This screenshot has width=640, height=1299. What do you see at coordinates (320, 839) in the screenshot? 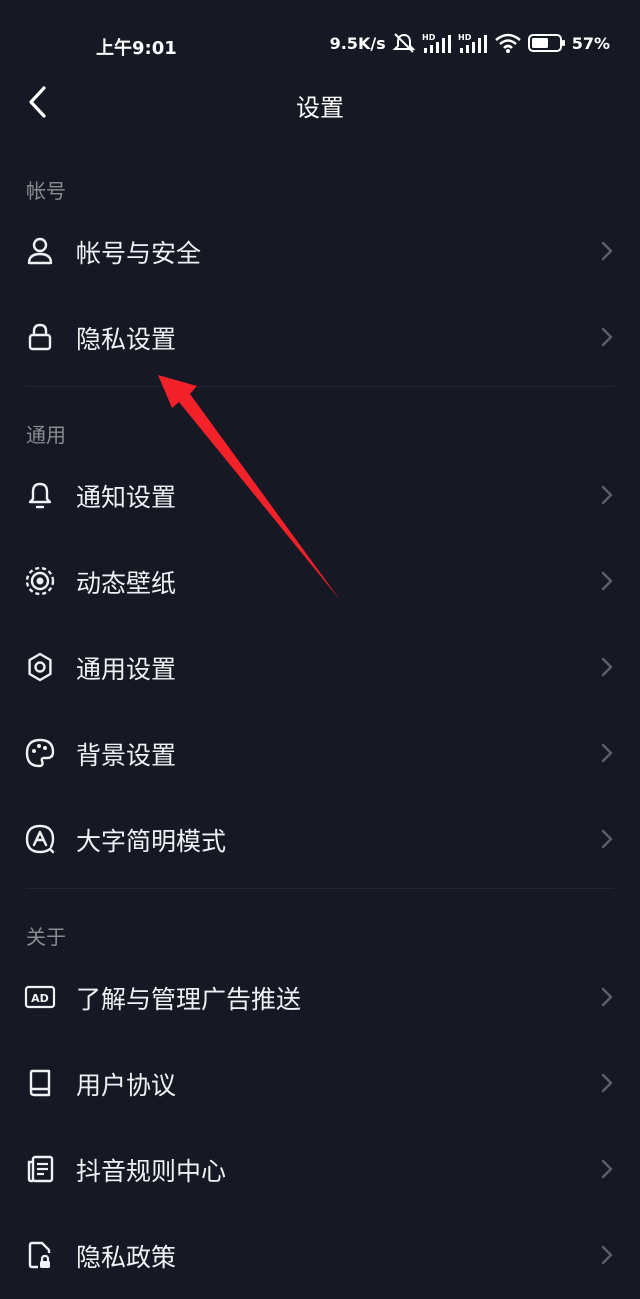
I see `settings-item-large-font-mode: 大字简明模式` at bounding box center [320, 839].